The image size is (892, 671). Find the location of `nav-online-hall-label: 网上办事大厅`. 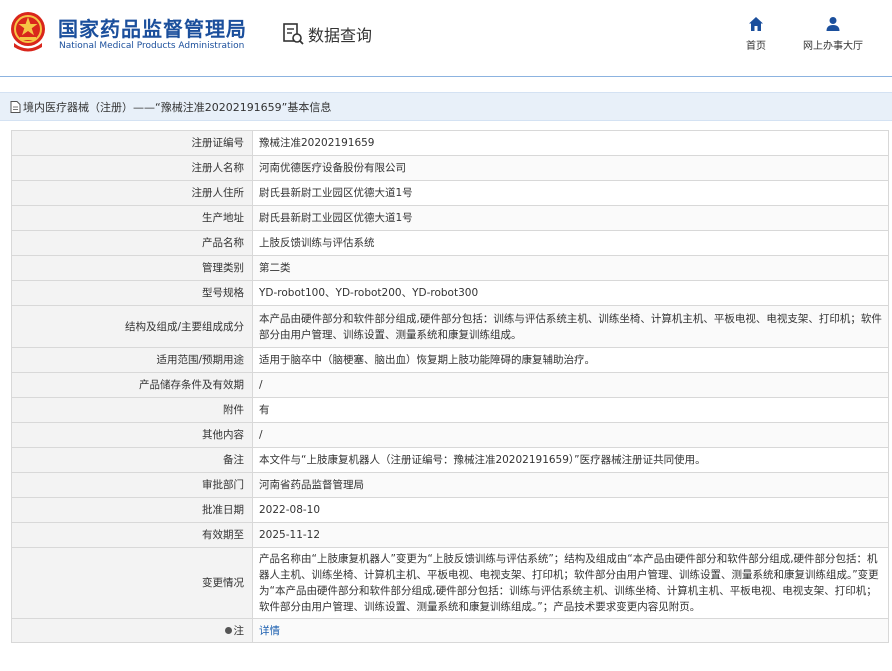

nav-online-hall-label: 网上办事大厅 is located at coordinates (833, 46).